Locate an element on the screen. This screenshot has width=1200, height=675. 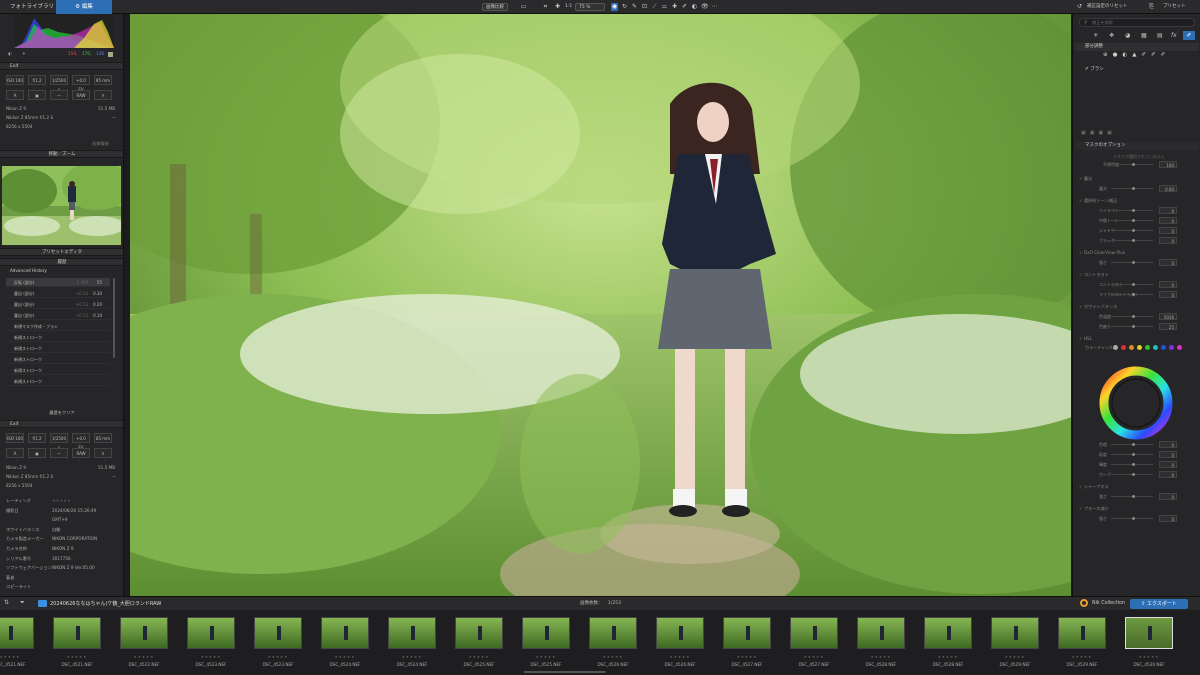
zoom-fit-button: 1:1 is located at coordinates (568, 7).